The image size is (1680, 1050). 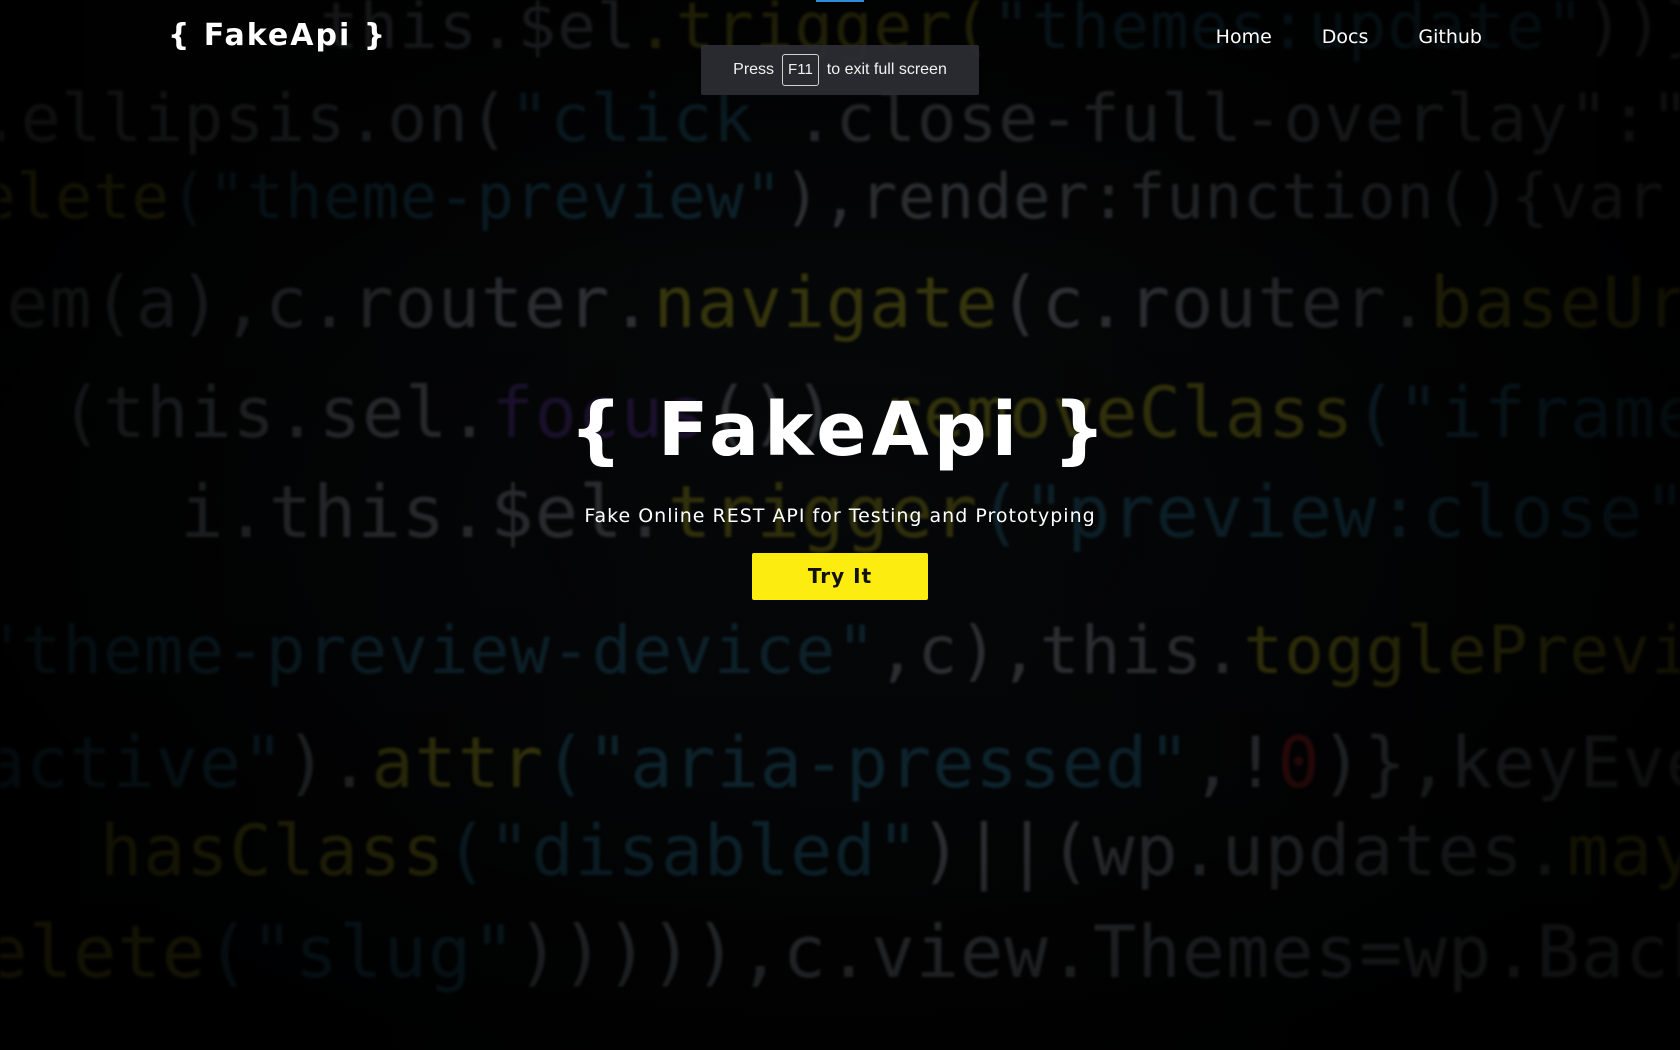 I want to click on nav-links: Home Docs Github, so click(x=1349, y=37).